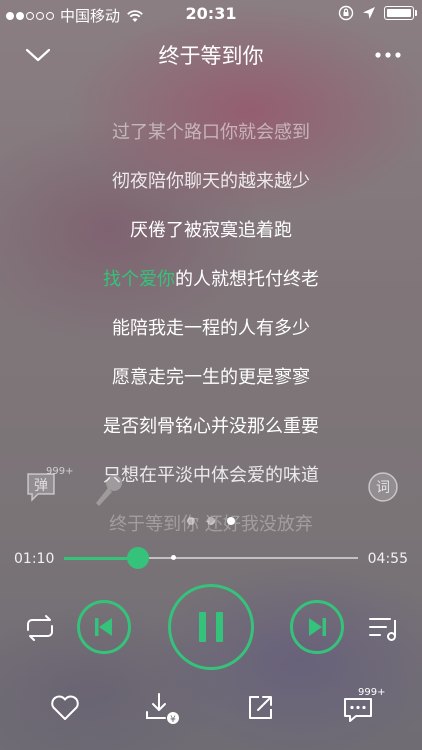 This screenshot has width=422, height=750. What do you see at coordinates (211, 558) in the screenshot?
I see `progress-bar` at bounding box center [211, 558].